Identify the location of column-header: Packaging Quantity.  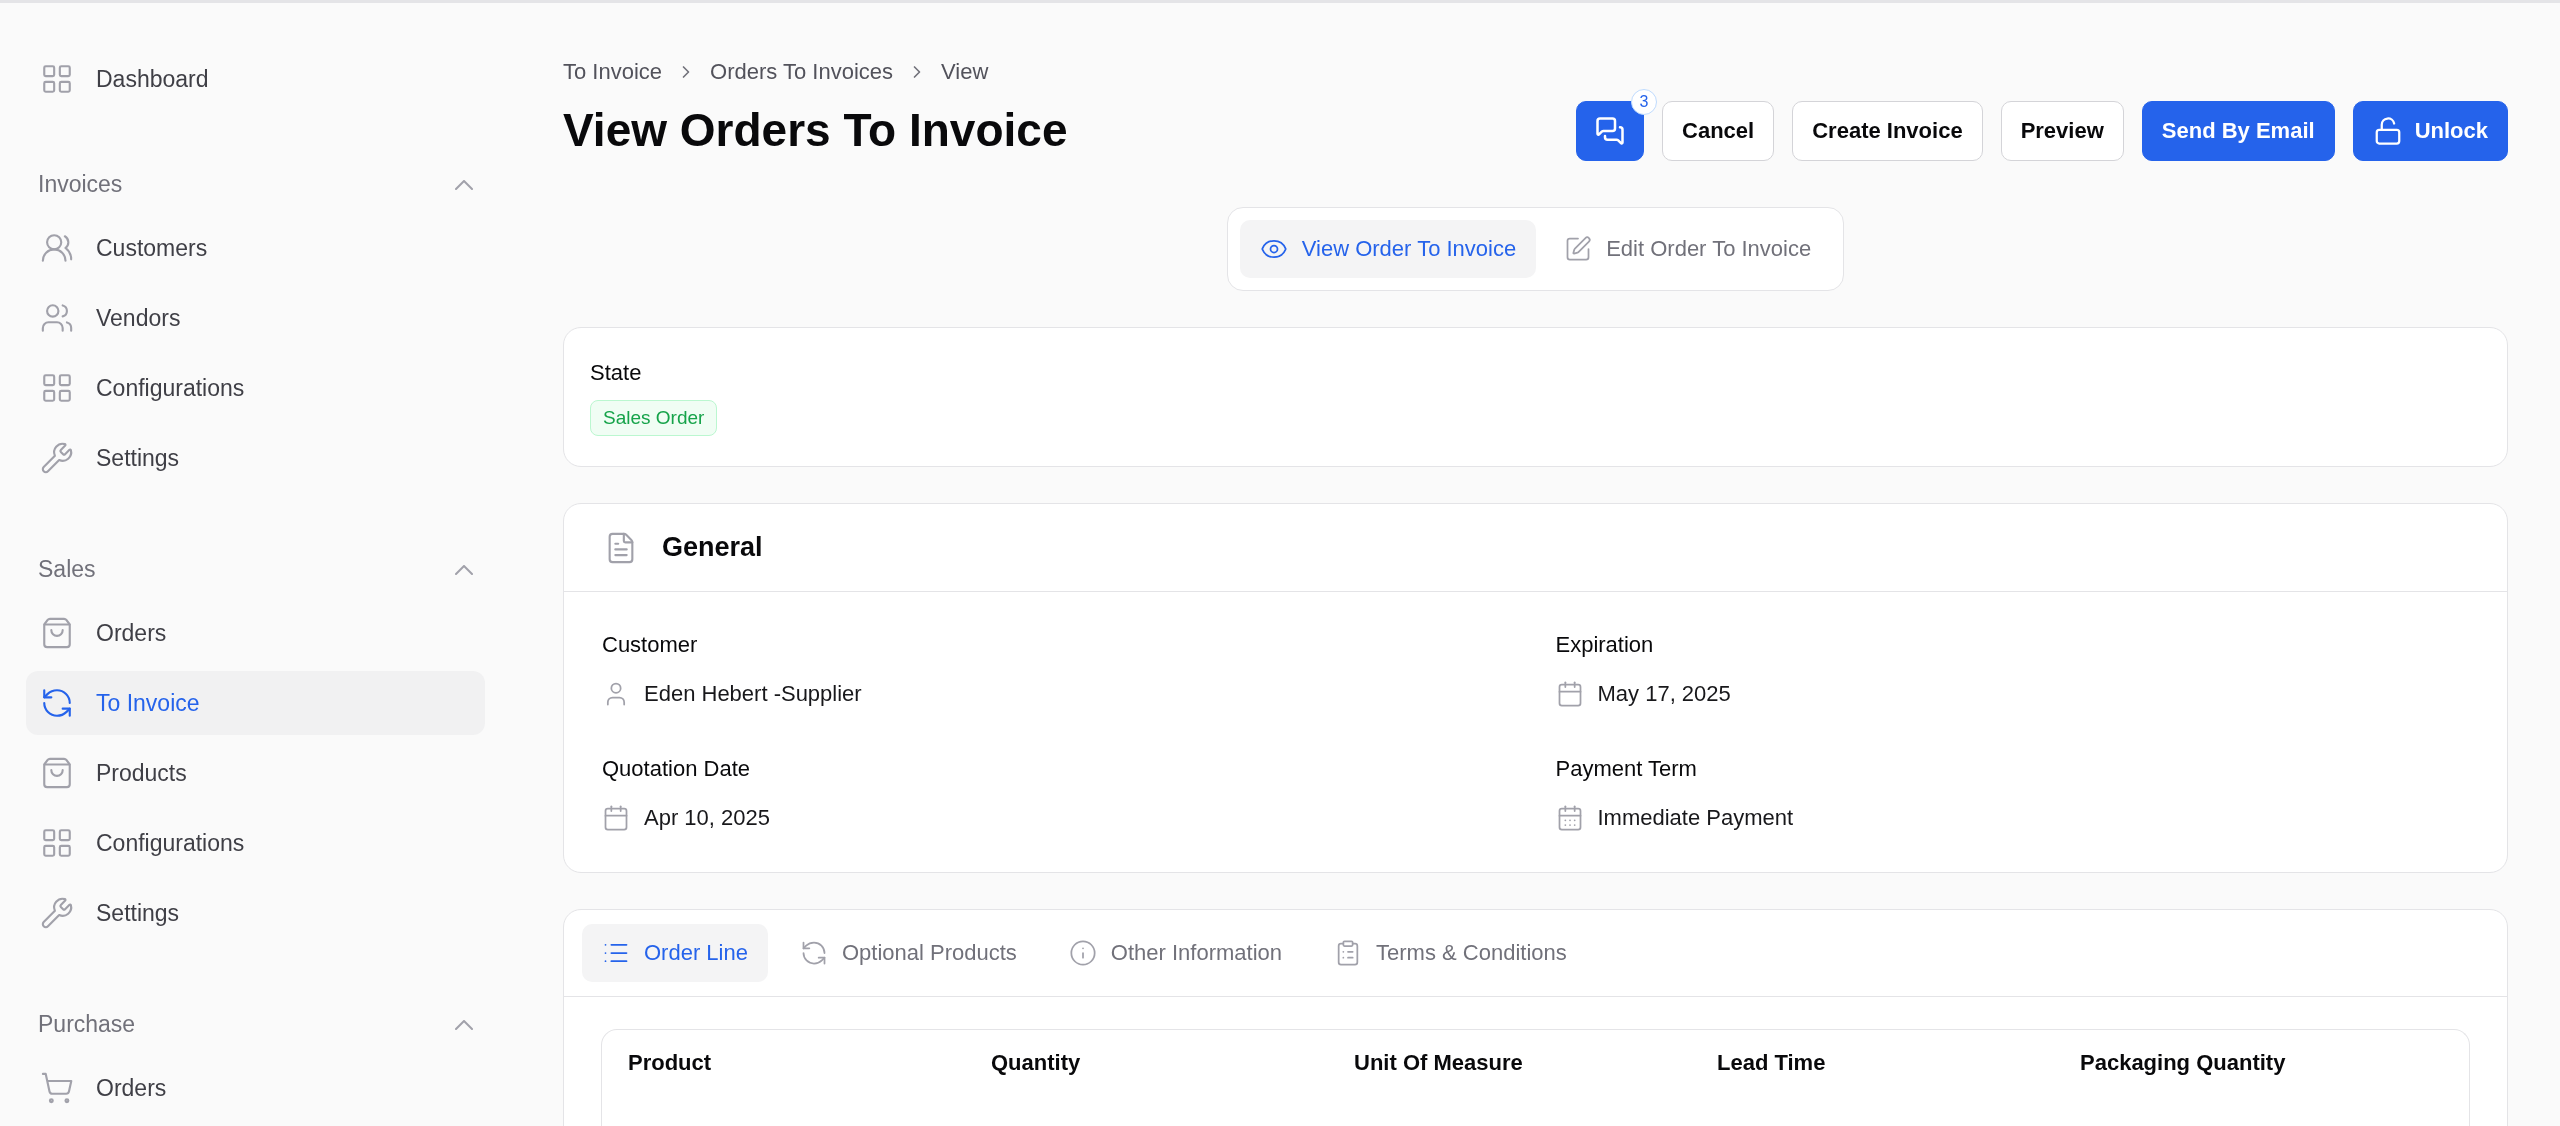
(2183, 1063).